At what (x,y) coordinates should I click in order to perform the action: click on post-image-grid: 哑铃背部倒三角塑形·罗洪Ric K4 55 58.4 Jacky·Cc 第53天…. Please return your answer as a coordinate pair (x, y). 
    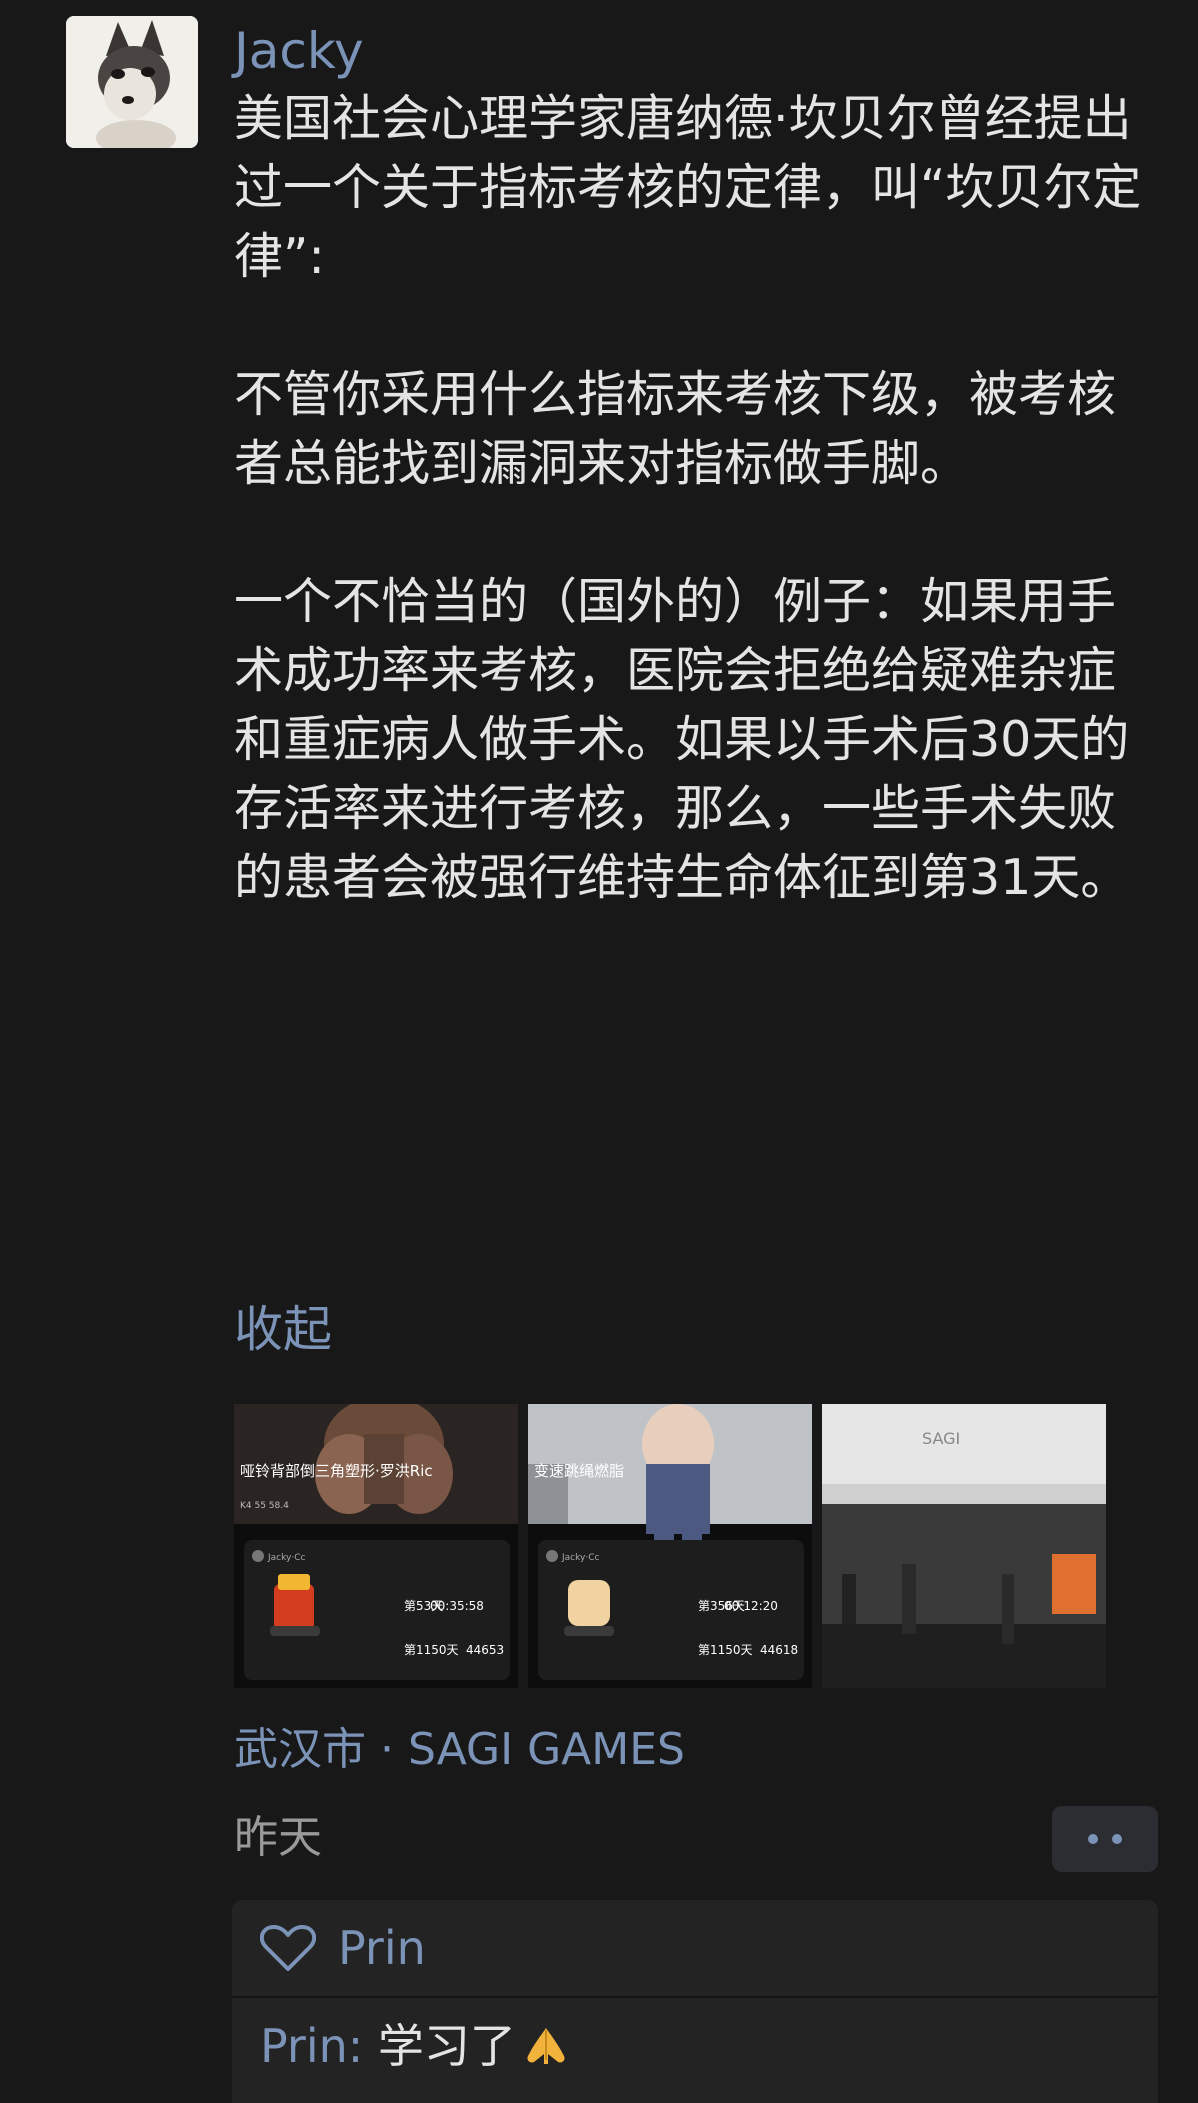
    Looking at the image, I should click on (671, 1546).